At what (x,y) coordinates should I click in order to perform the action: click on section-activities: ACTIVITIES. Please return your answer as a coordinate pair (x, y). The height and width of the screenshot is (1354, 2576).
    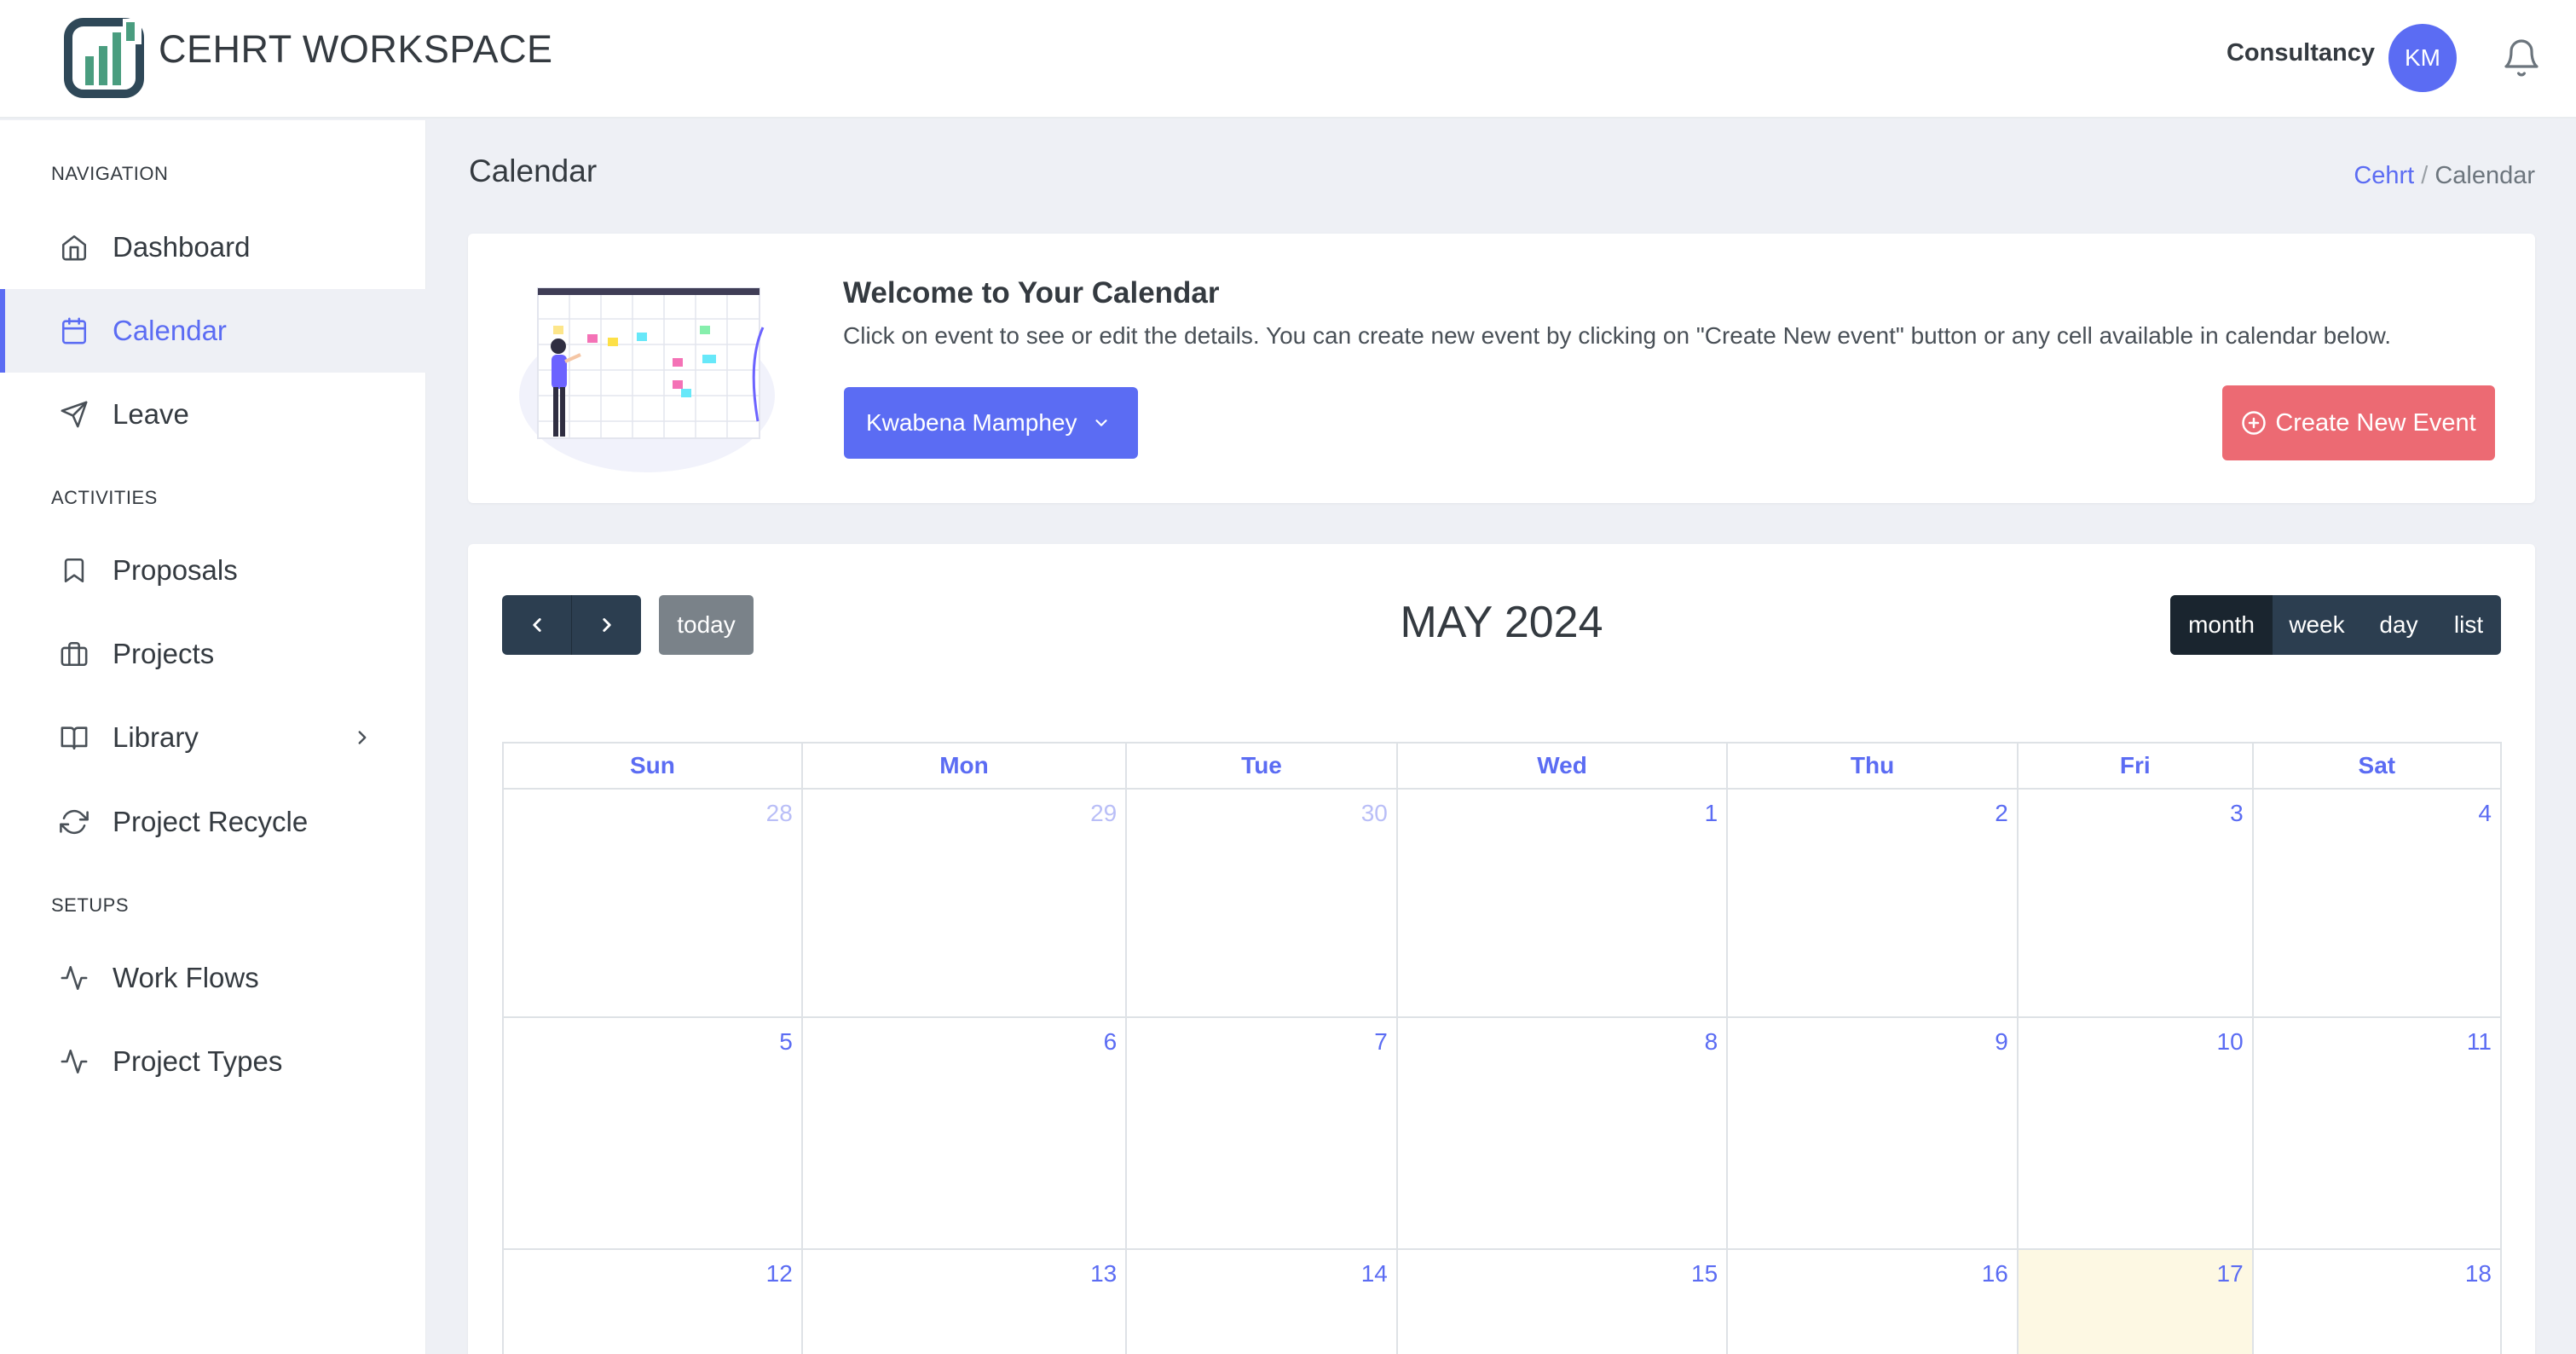
    Looking at the image, I should click on (104, 498).